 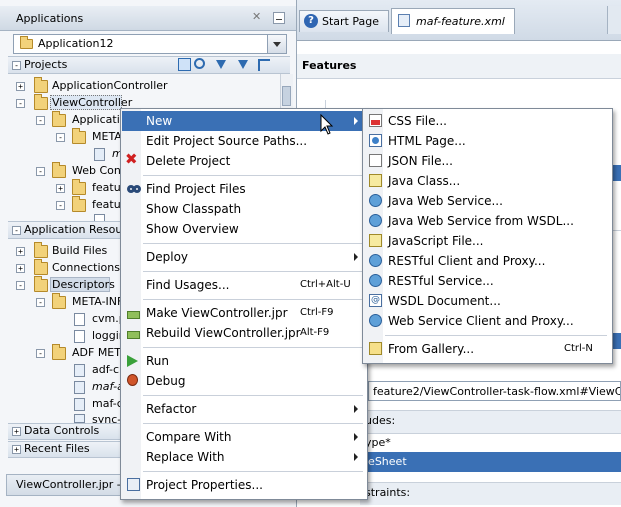 What do you see at coordinates (286, 96) in the screenshot?
I see `projects-scrollbar-thumb` at bounding box center [286, 96].